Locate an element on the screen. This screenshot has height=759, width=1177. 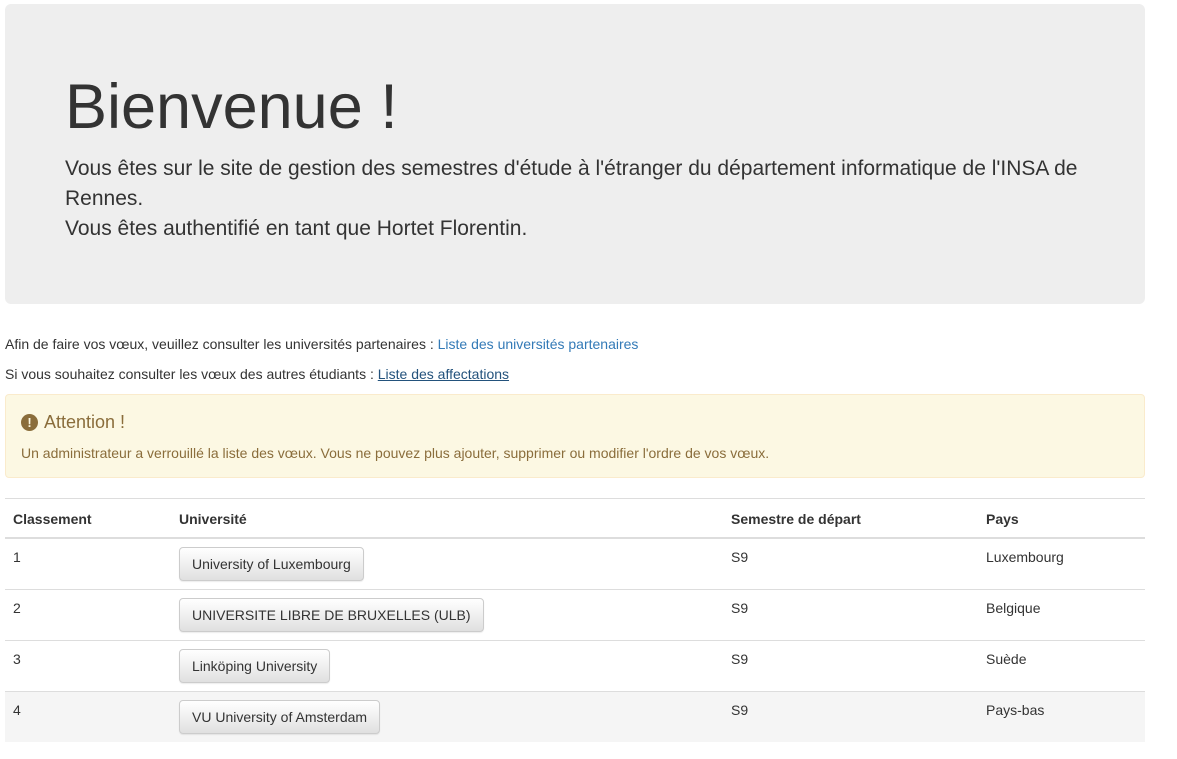
table-row: 4 VU University of Amsterdam S9 Pays-bas is located at coordinates (575, 716).